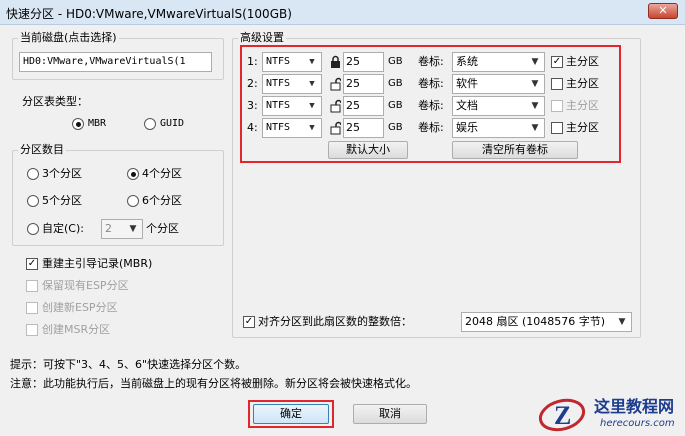  I want to click on advanced-settings-legend: 高级设置, so click(262, 37).